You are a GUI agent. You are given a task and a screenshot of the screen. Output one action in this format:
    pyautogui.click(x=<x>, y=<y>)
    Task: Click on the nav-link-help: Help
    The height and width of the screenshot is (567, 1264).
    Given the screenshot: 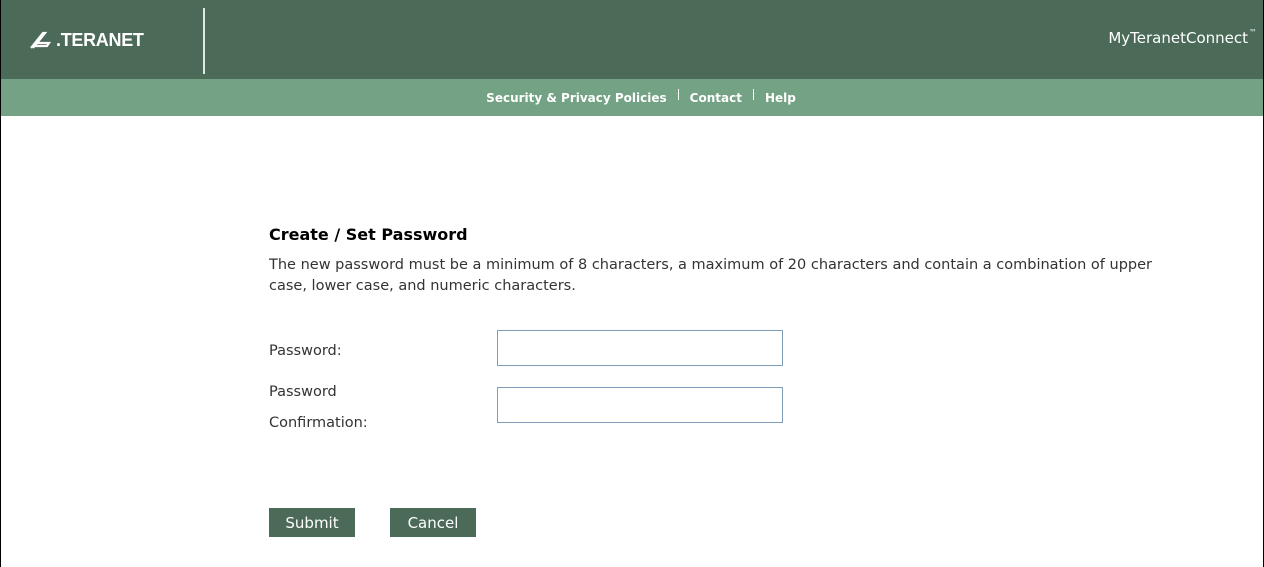 What is the action you would take?
    pyautogui.click(x=780, y=98)
    